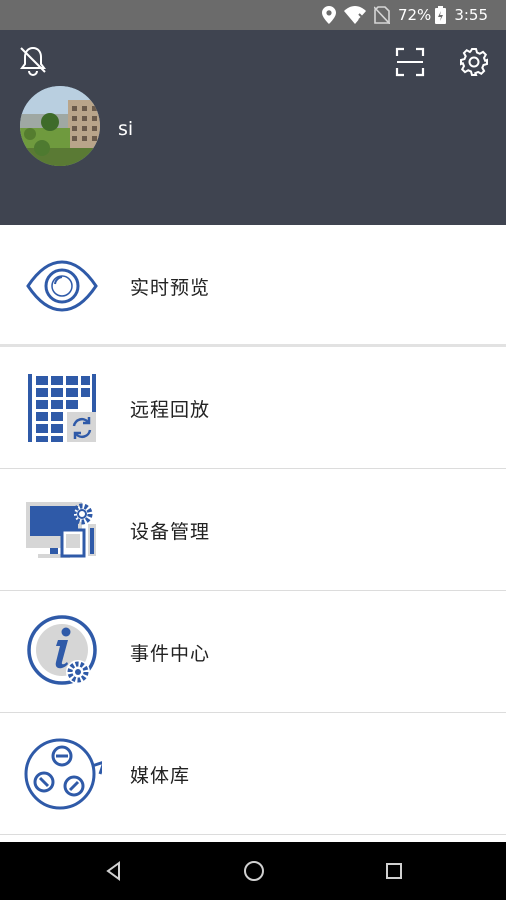 Image resolution: width=506 pixels, height=900 pixels. What do you see at coordinates (170, 287) in the screenshot?
I see `menu-item-label: 实时预览` at bounding box center [170, 287].